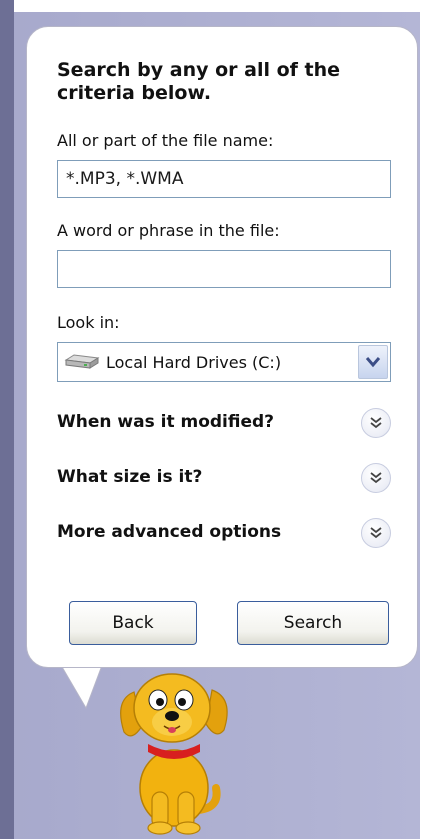  What do you see at coordinates (166, 422) in the screenshot?
I see `when-modified-label: When was it modified?` at bounding box center [166, 422].